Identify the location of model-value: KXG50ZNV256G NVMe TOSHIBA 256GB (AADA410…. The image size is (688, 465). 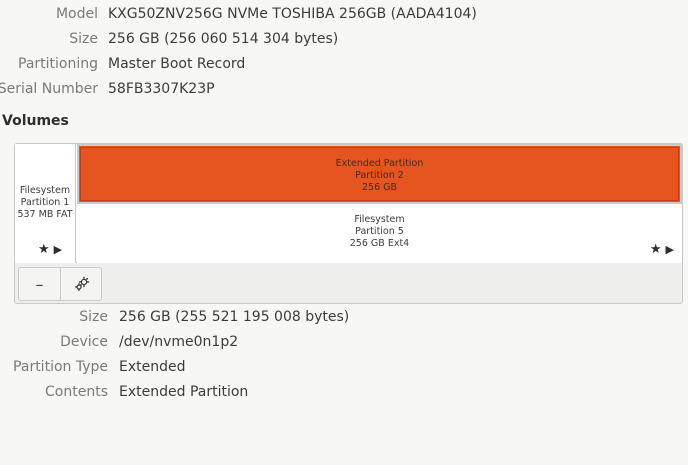
(292, 14).